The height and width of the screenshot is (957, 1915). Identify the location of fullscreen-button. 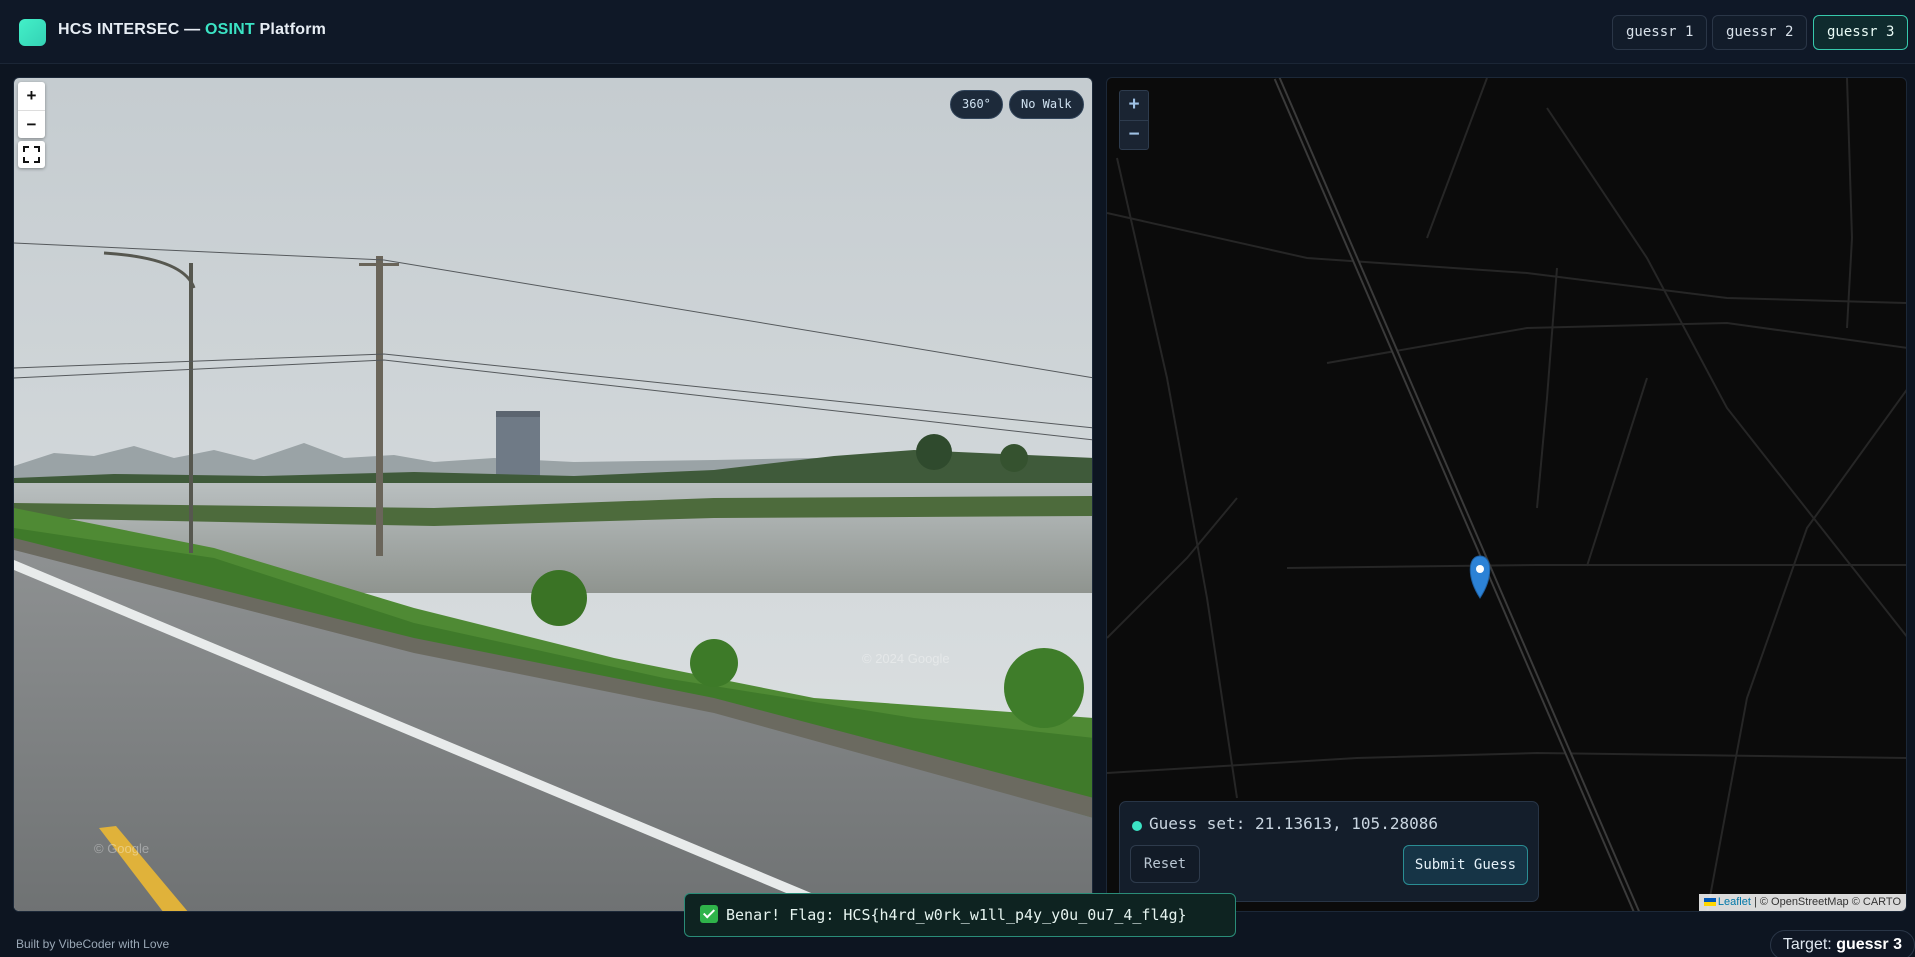
(31, 154).